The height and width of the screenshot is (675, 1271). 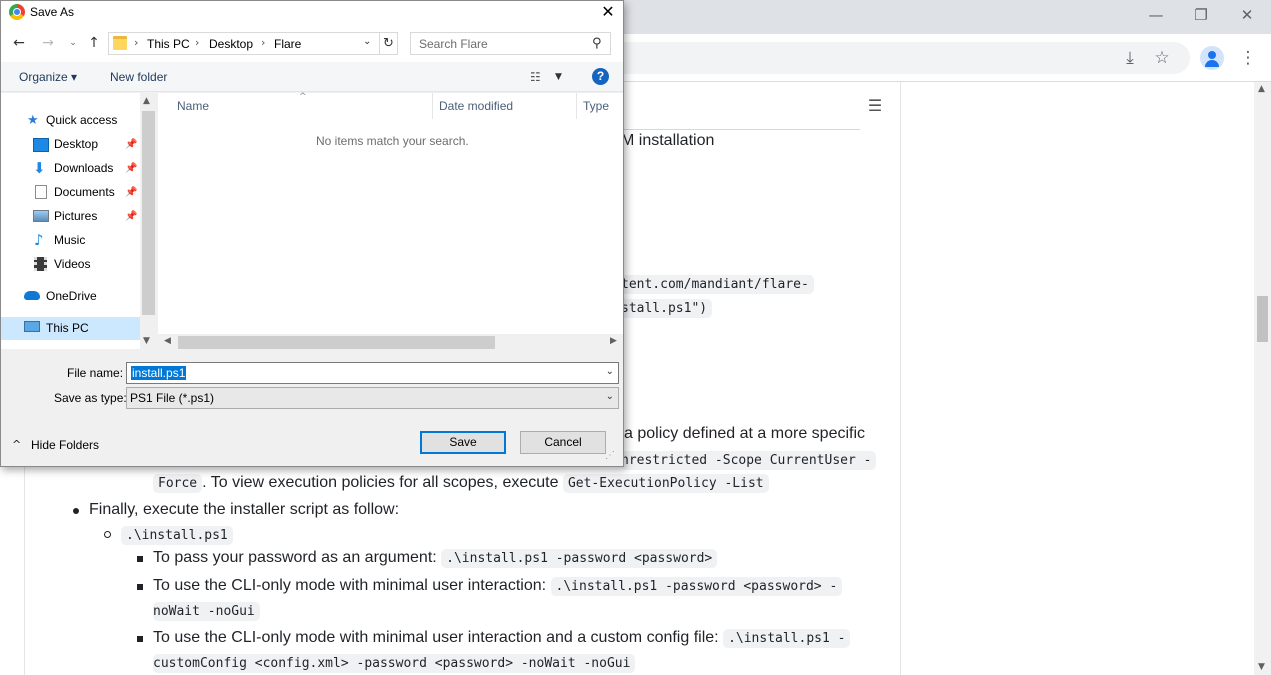 What do you see at coordinates (193, 106) in the screenshot?
I see `column-header-name: Name` at bounding box center [193, 106].